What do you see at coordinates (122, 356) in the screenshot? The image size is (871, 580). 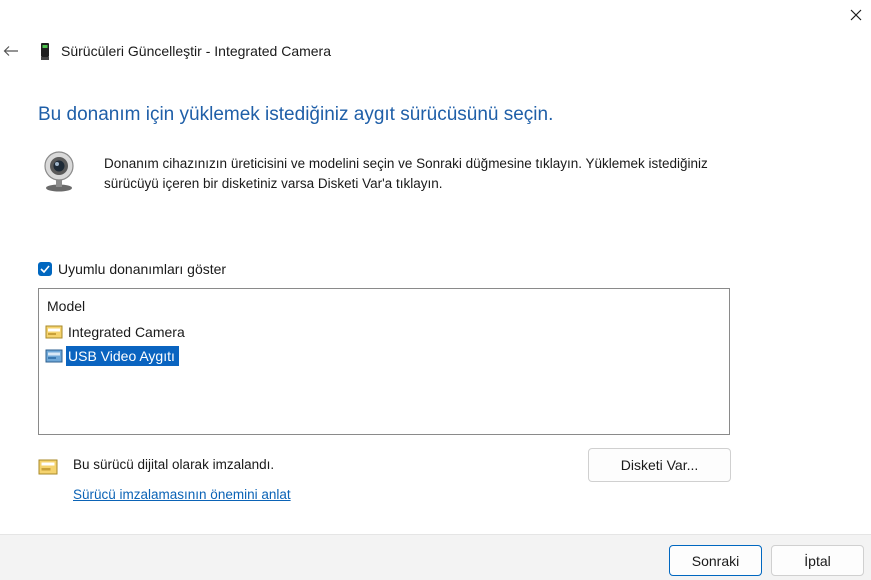 I see `list-item-label: USB Video Aygıtı` at bounding box center [122, 356].